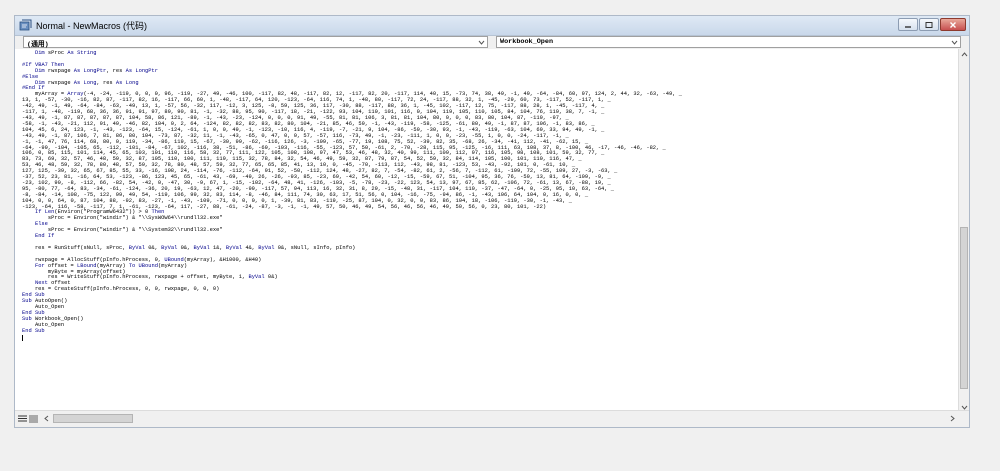 The height and width of the screenshot is (471, 1000). I want to click on vba-editor-icon, so click(25, 25).